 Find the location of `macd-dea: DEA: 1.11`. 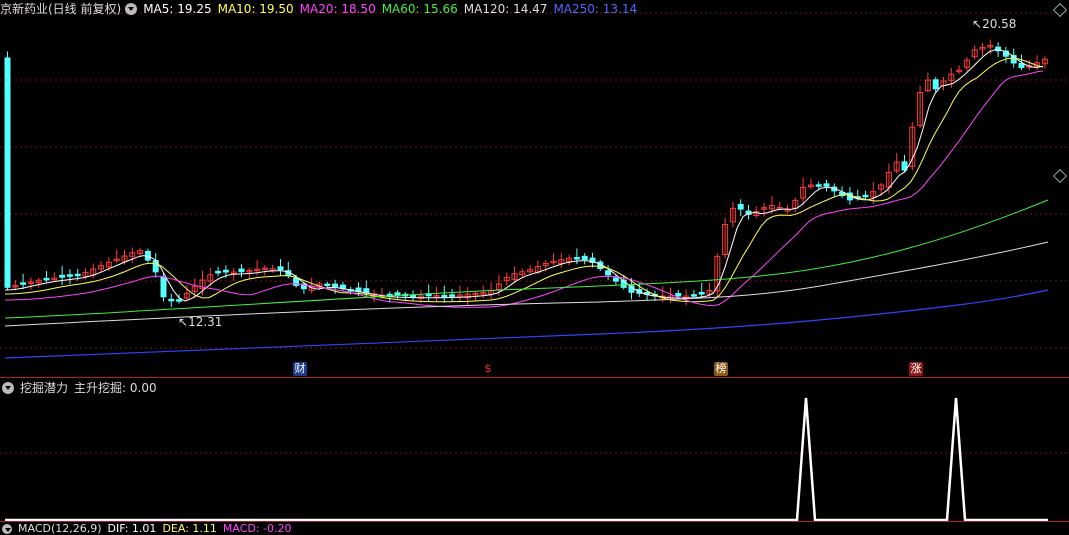

macd-dea: DEA: 1.11 is located at coordinates (189, 528).